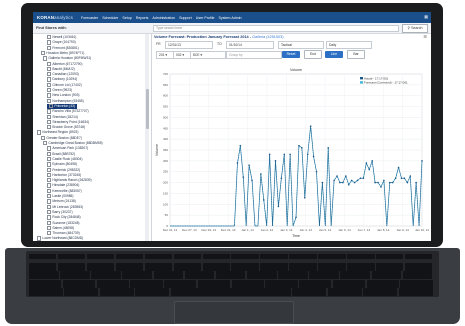 This screenshot has height=326, width=465. I want to click on tree-item: Metrum (24138), so click(61, 201).